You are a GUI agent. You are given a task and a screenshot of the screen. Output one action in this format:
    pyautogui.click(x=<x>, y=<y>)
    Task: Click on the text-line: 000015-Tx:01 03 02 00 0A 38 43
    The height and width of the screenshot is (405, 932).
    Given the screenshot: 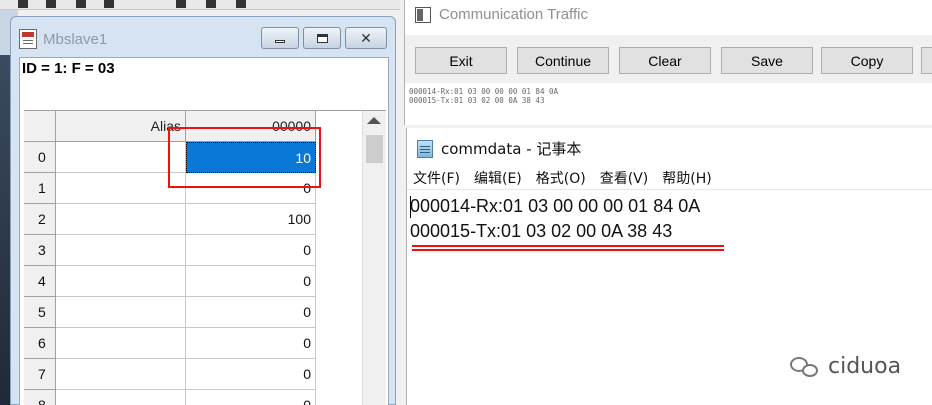 What is the action you would take?
    pyautogui.click(x=541, y=231)
    